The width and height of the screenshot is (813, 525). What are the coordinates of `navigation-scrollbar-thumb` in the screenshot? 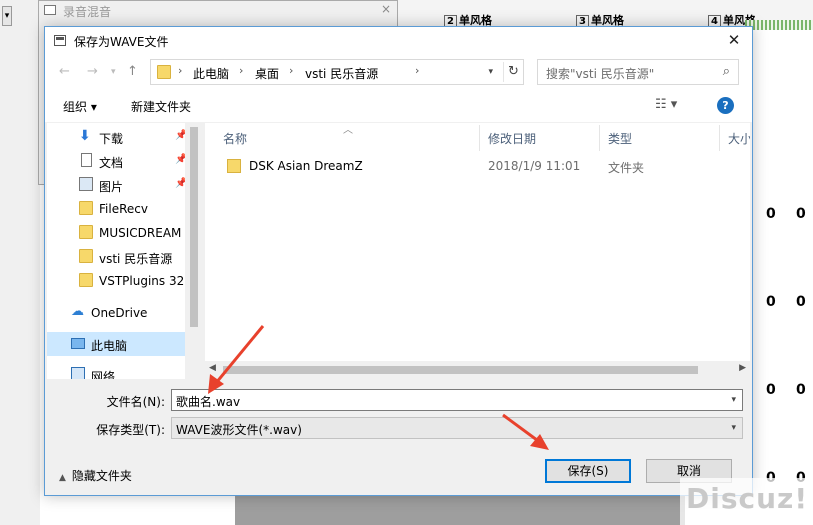 It's located at (194, 227).